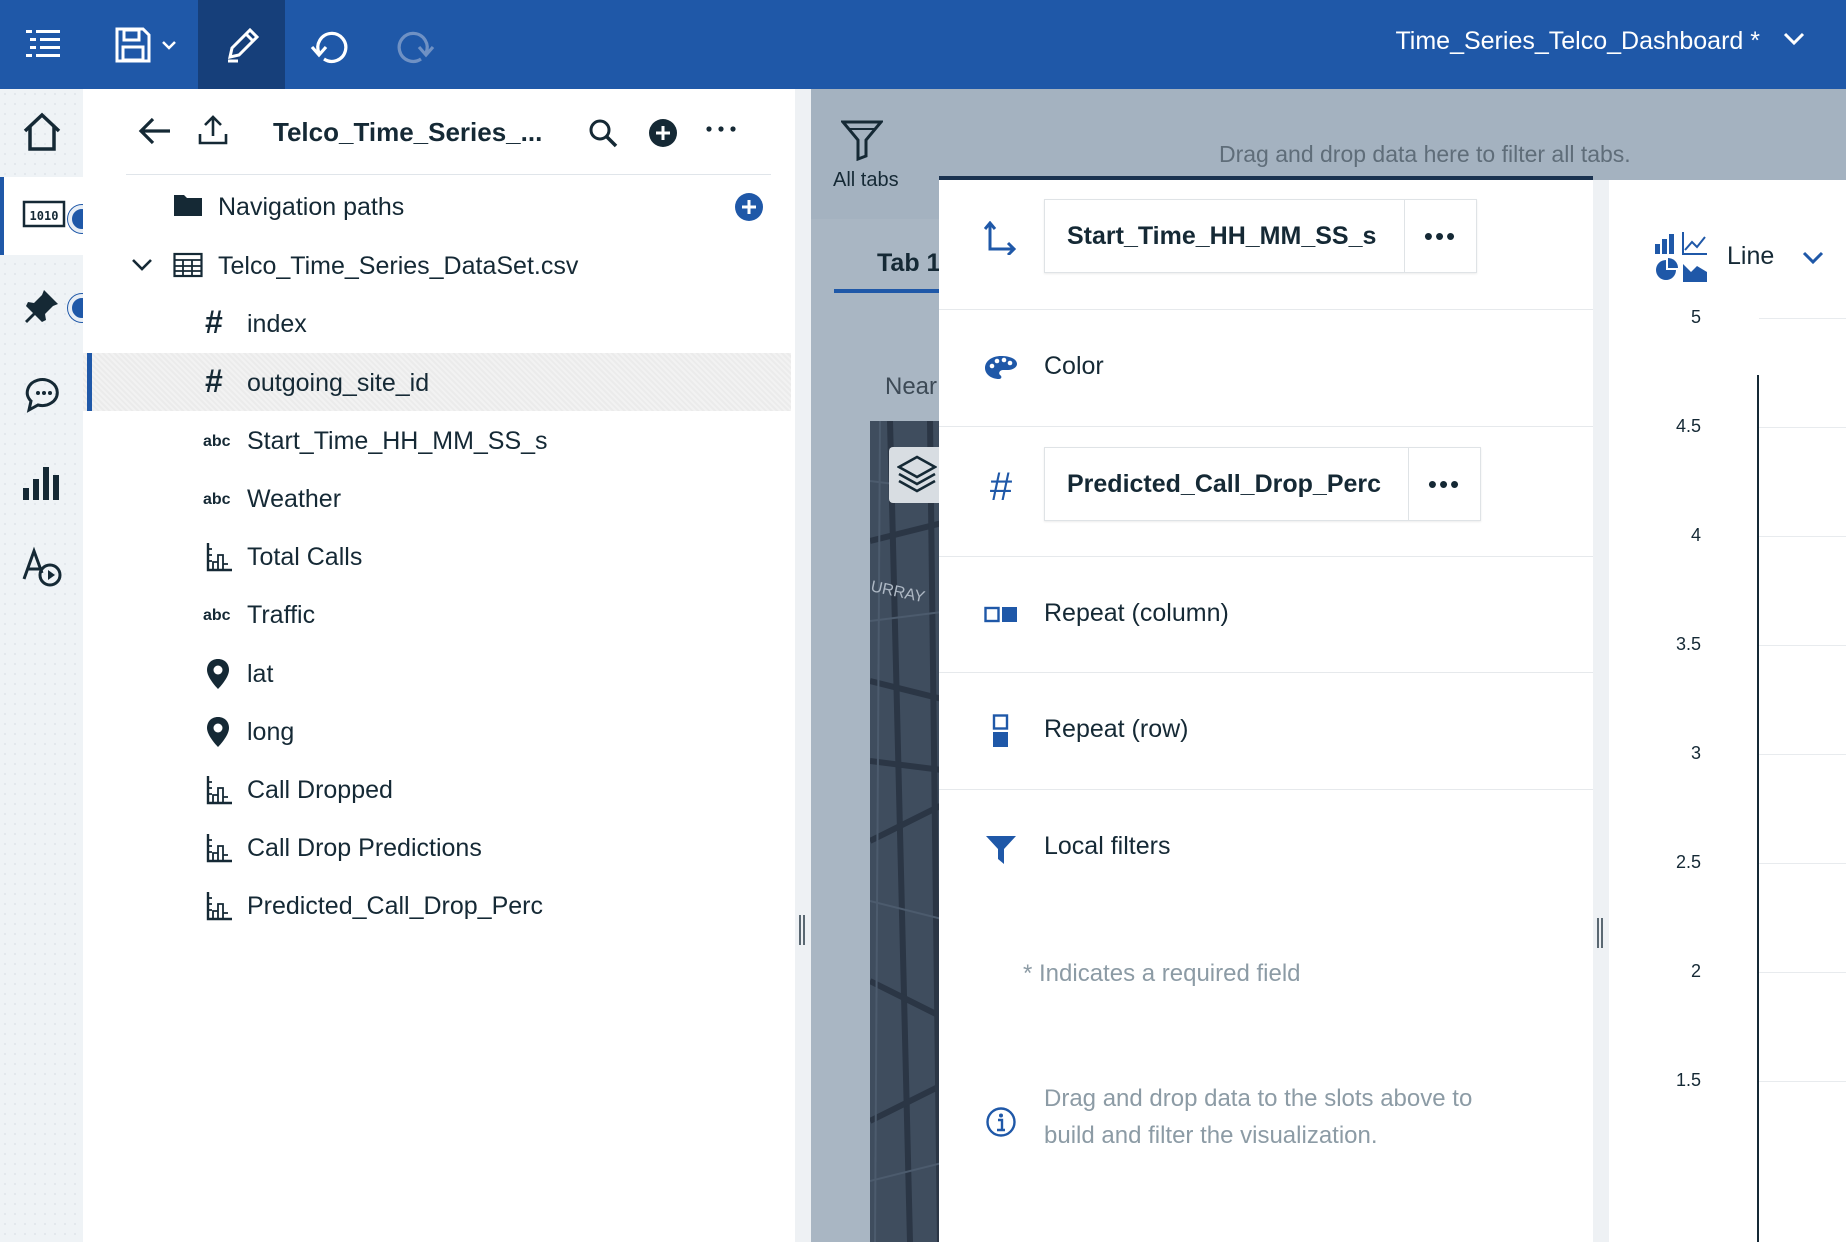 Image resolution: width=1846 pixels, height=1242 pixels. What do you see at coordinates (41, 569) in the screenshot?
I see `rail-widgets` at bounding box center [41, 569].